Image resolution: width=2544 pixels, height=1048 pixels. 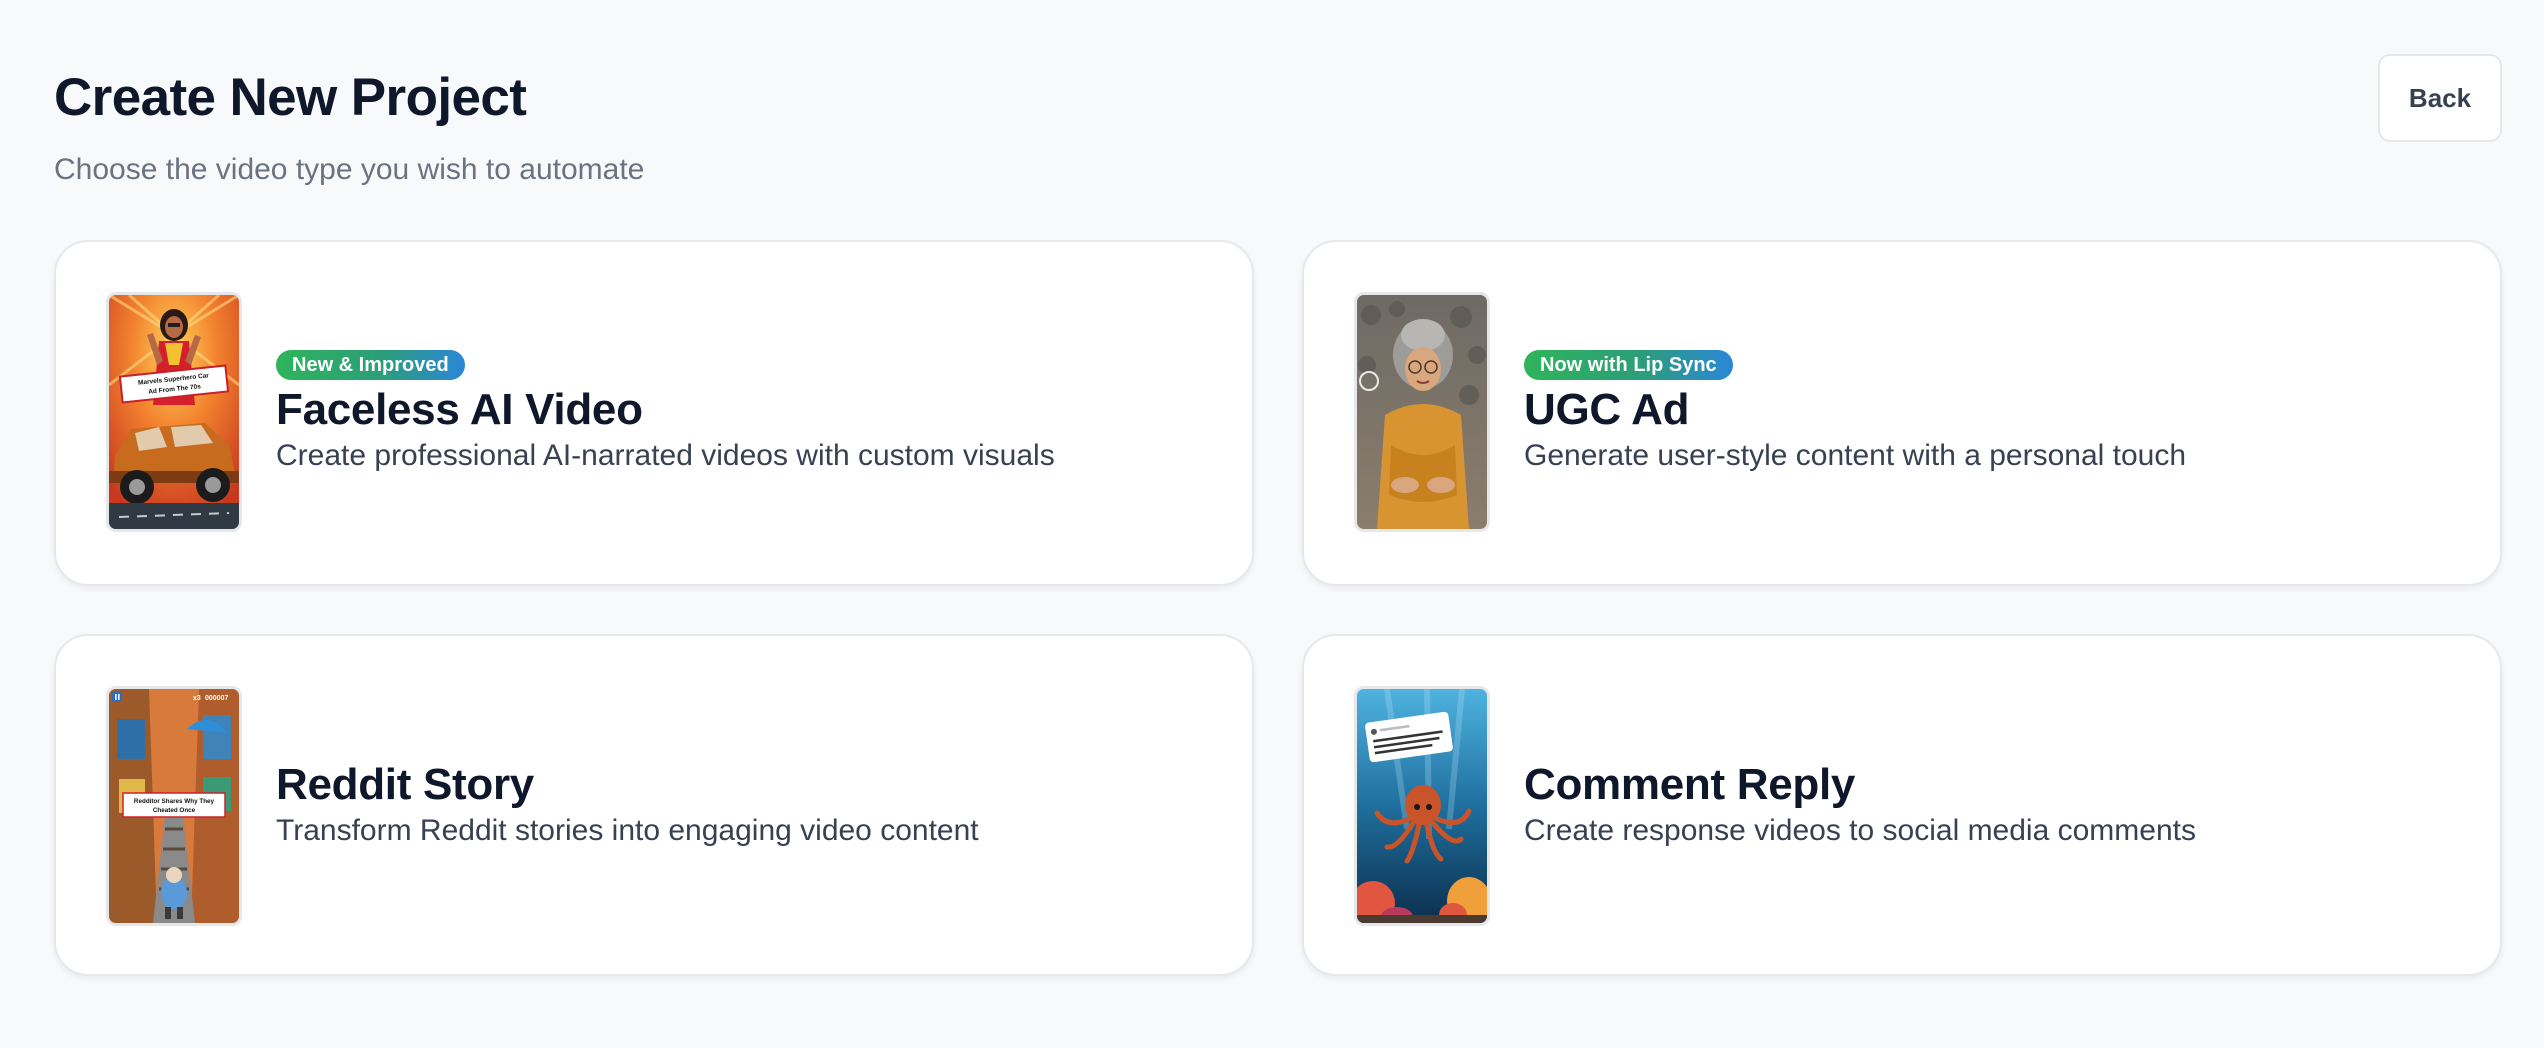 What do you see at coordinates (216, 698) in the screenshot?
I see `thumbnail-score: 000007` at bounding box center [216, 698].